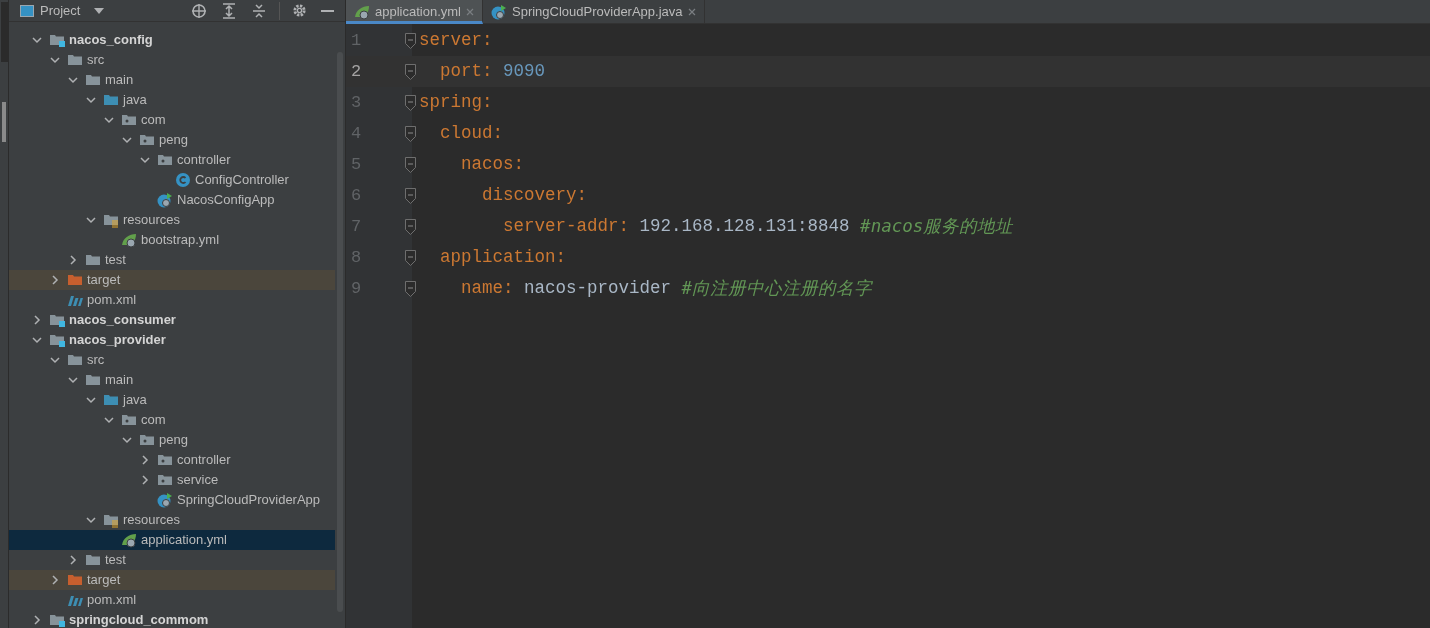  Describe the element at coordinates (119, 380) in the screenshot. I see `tree-label: main` at that location.